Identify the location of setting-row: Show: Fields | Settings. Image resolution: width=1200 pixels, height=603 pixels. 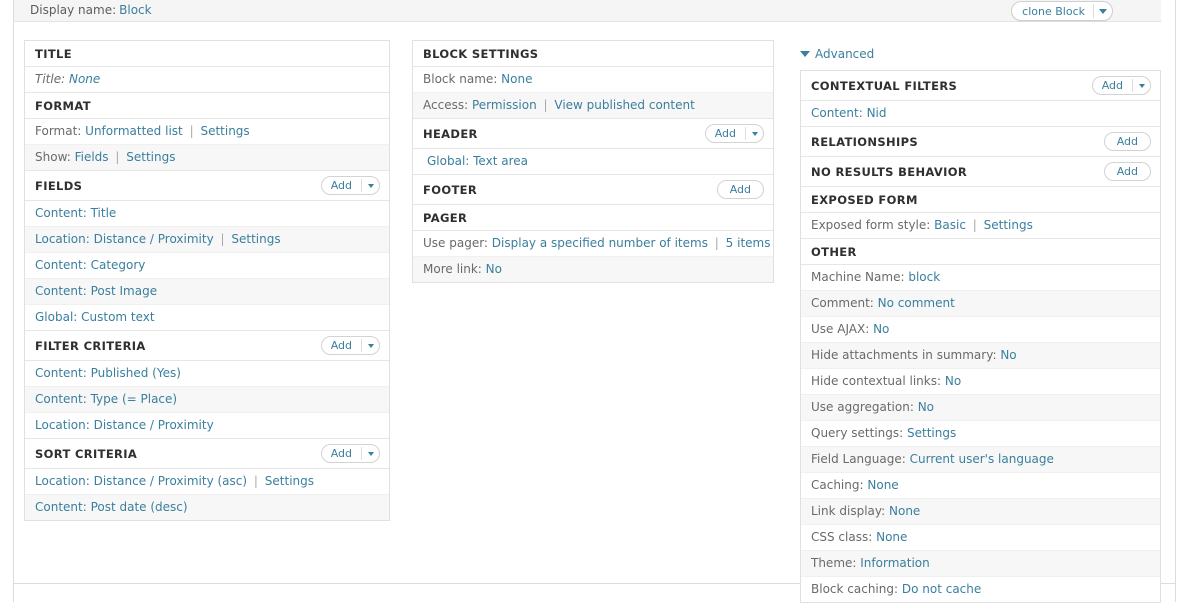
(207, 158).